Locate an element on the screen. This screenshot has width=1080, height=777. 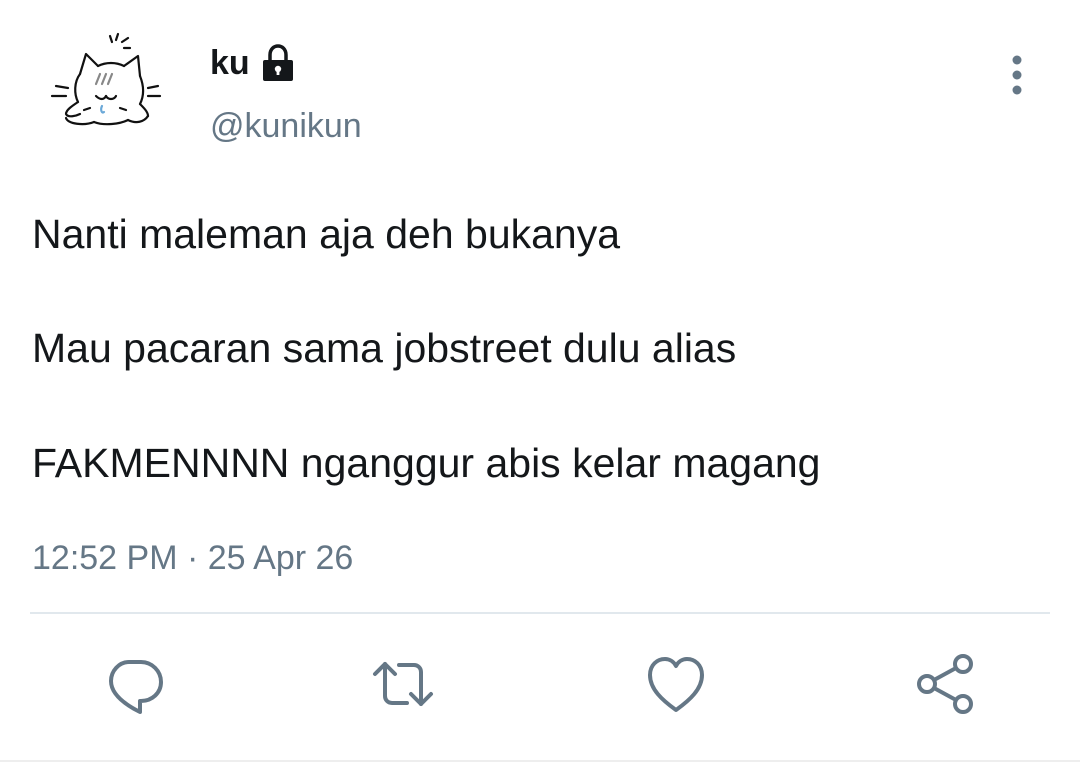
reply-icon is located at coordinates (136, 687).